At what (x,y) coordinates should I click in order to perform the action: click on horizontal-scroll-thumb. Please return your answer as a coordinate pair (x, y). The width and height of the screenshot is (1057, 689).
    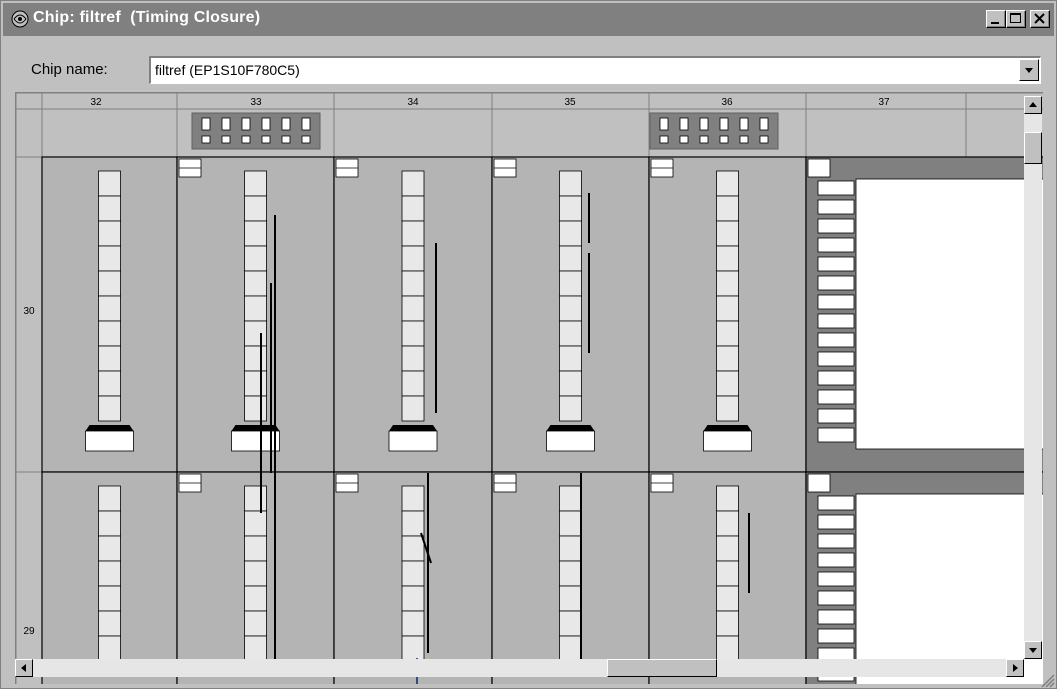
    Looking at the image, I should click on (662, 668).